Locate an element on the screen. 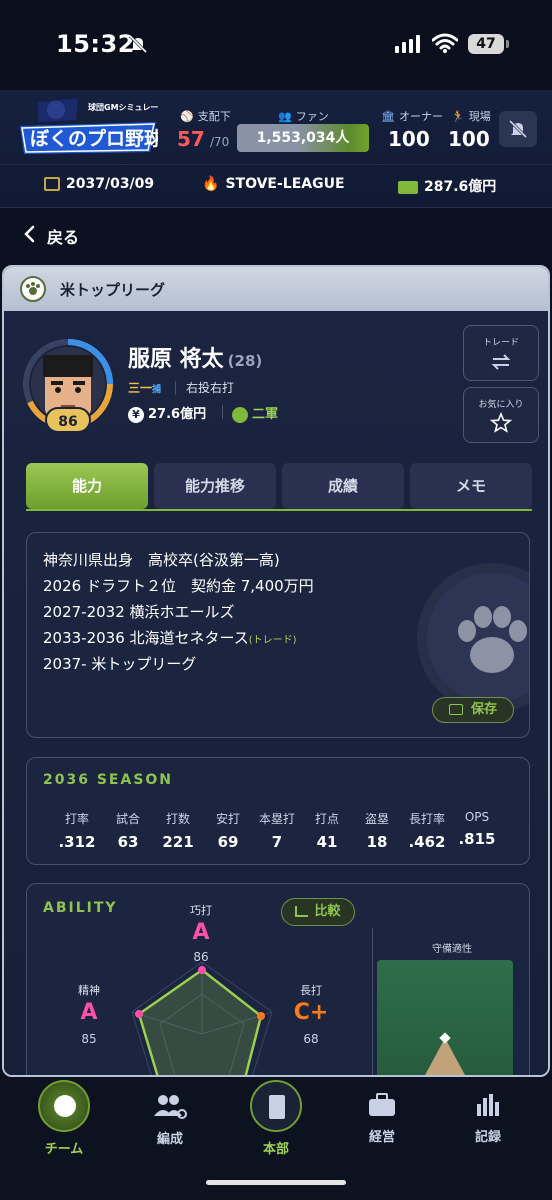 This screenshot has width=552, height=1200. sound-mute-button is located at coordinates (518, 129).